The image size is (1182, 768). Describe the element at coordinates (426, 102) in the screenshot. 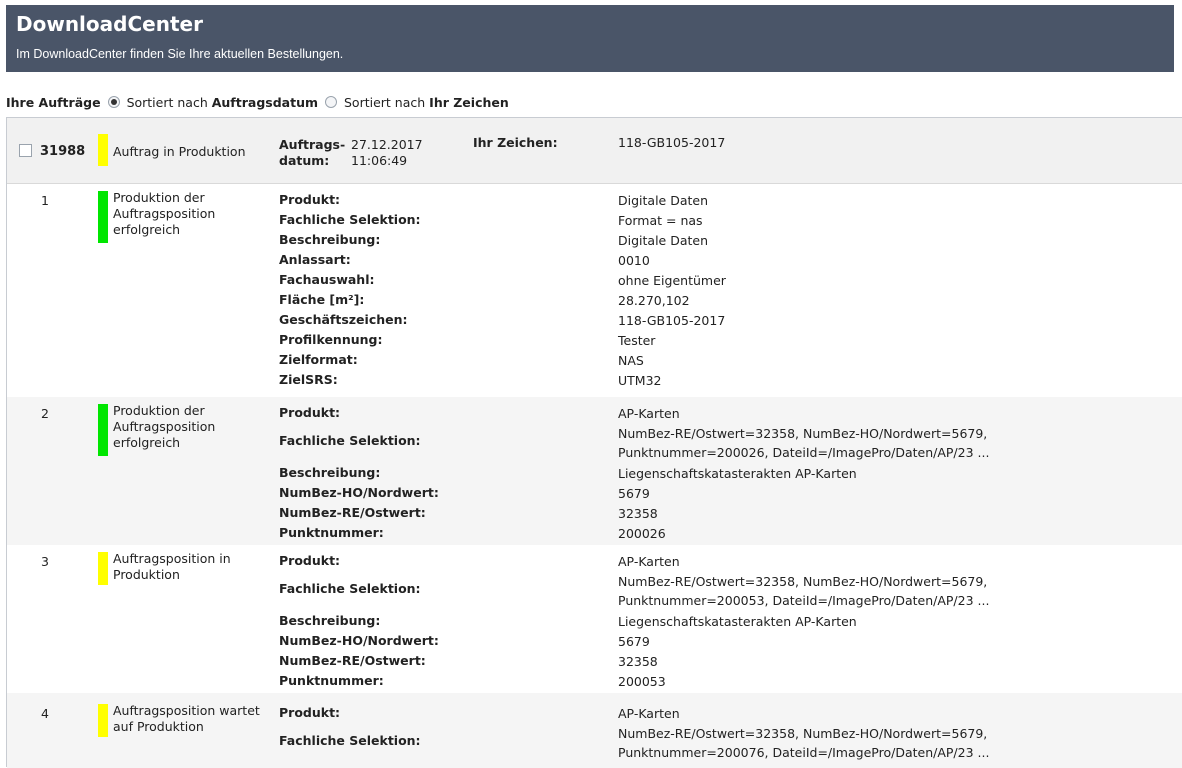

I see `sort-by-reference-label: Sortiert nach Ihr Zeichen` at that location.